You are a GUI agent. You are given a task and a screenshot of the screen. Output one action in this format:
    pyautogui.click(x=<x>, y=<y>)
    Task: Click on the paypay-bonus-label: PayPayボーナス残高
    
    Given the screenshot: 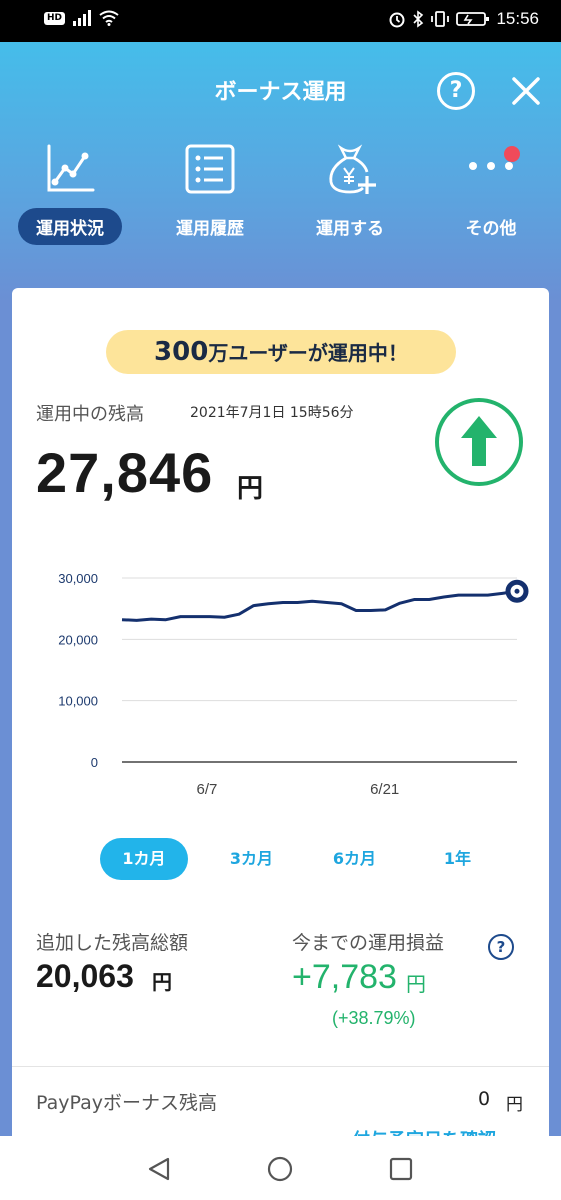 What is the action you would take?
    pyautogui.click(x=126, y=1103)
    